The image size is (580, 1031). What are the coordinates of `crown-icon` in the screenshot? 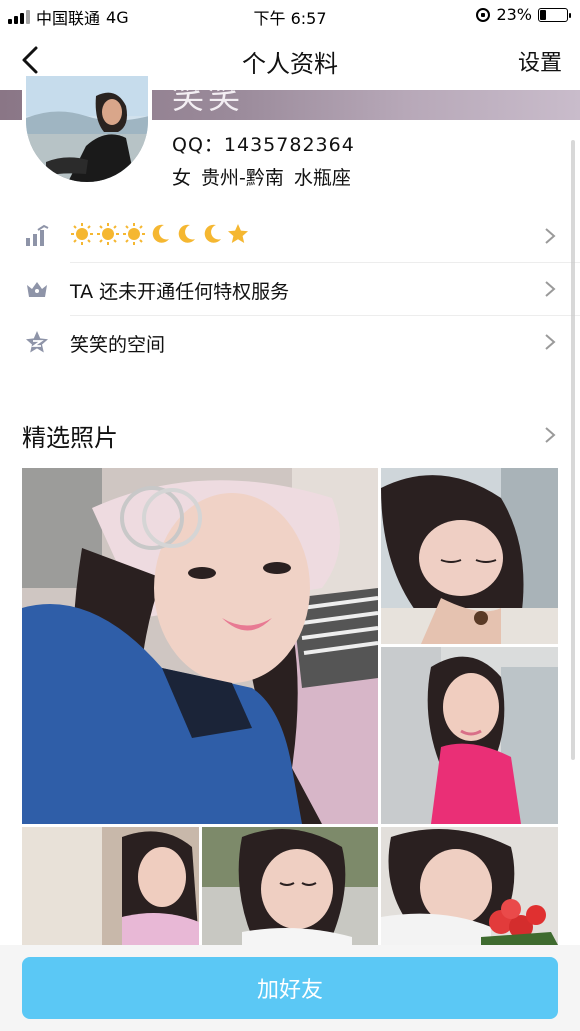 It's located at (37, 289).